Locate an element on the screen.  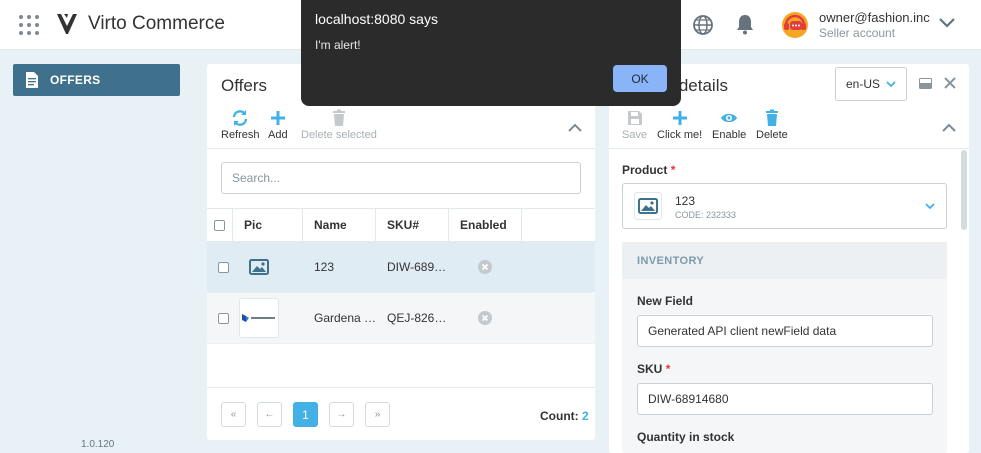
language-select: en-US is located at coordinates (871, 84).